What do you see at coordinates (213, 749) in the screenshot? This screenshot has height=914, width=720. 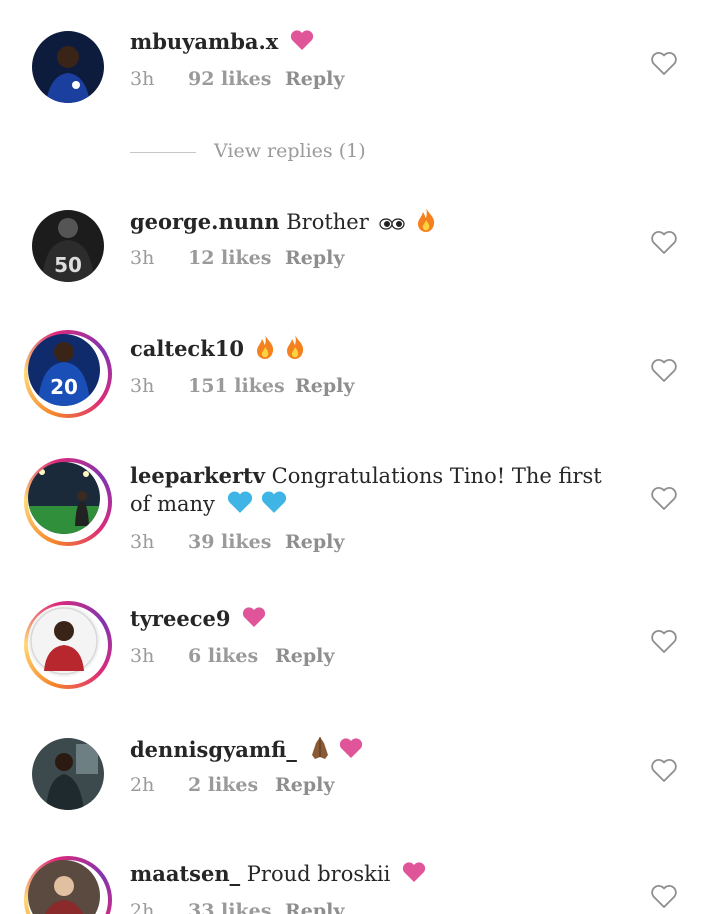 I see `comment-username: dennisgyamfi_` at bounding box center [213, 749].